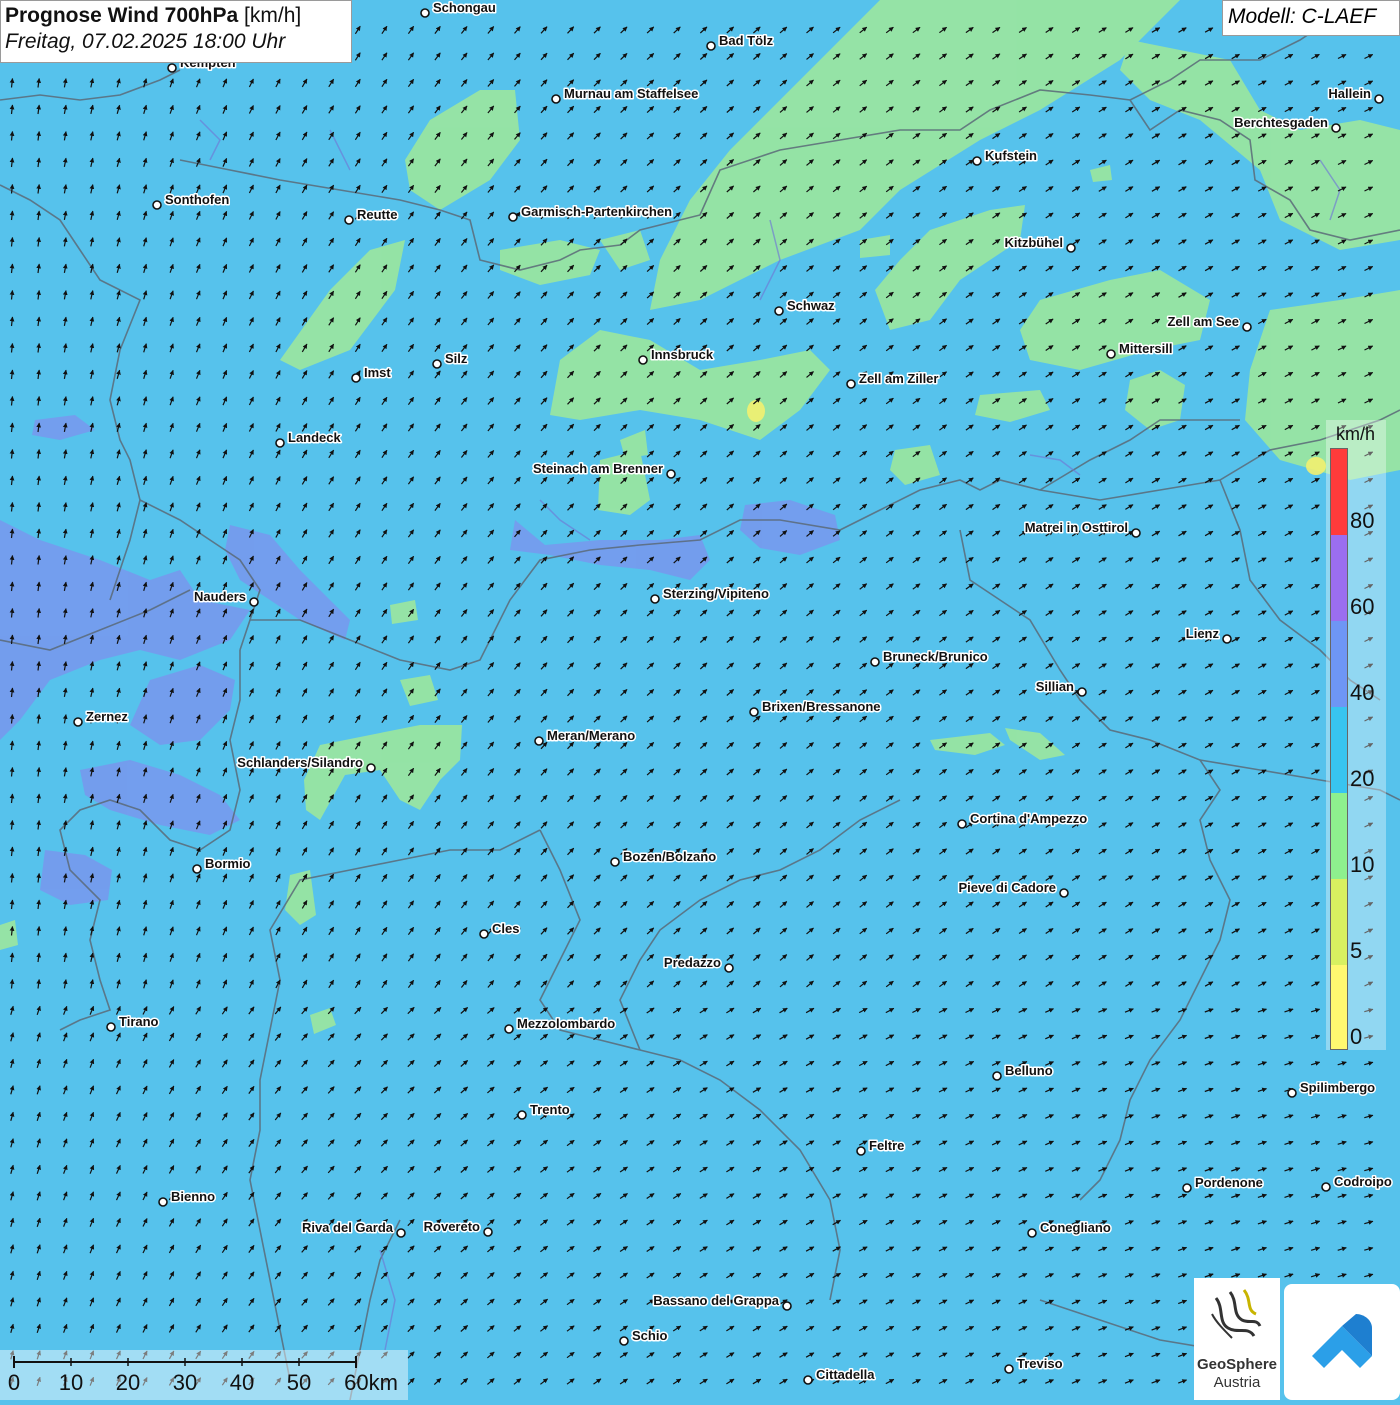  I want to click on city-marker: Schongau, so click(458, 9).